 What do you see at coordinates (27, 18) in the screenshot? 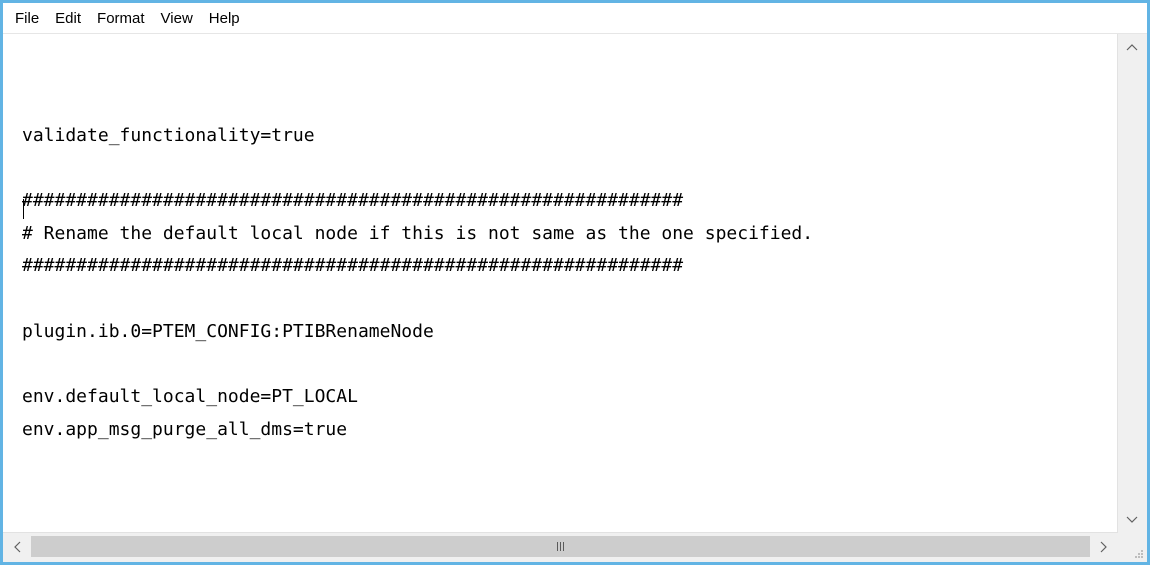
I see `menu-file: File` at bounding box center [27, 18].